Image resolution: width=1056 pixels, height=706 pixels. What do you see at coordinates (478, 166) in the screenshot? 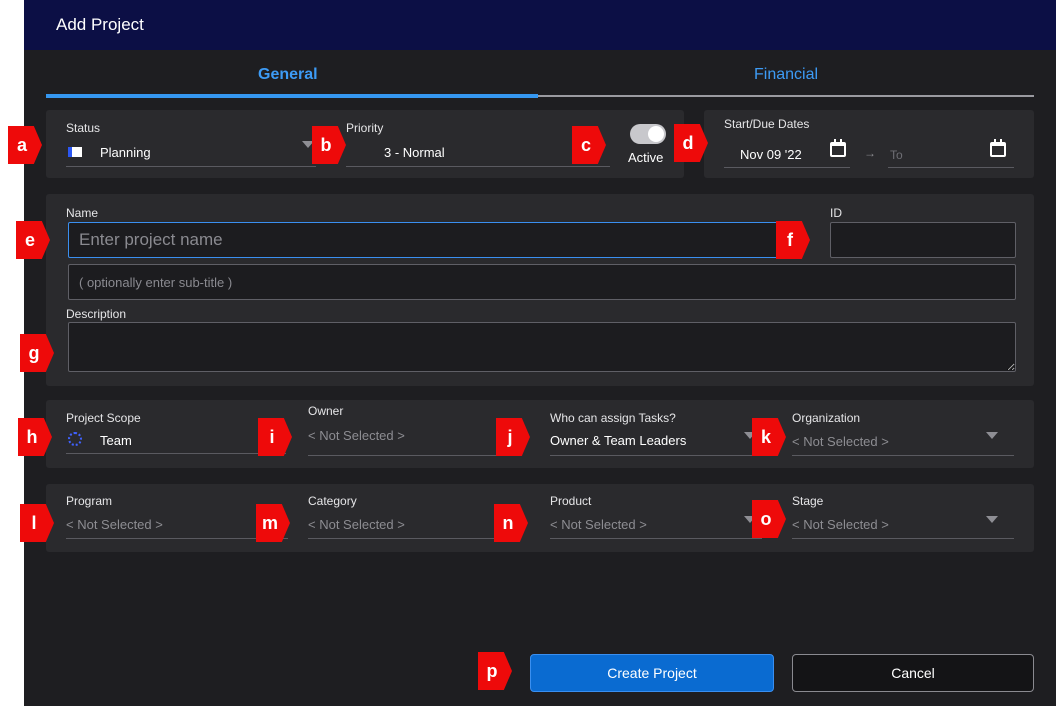
I see `priority-underline` at bounding box center [478, 166].